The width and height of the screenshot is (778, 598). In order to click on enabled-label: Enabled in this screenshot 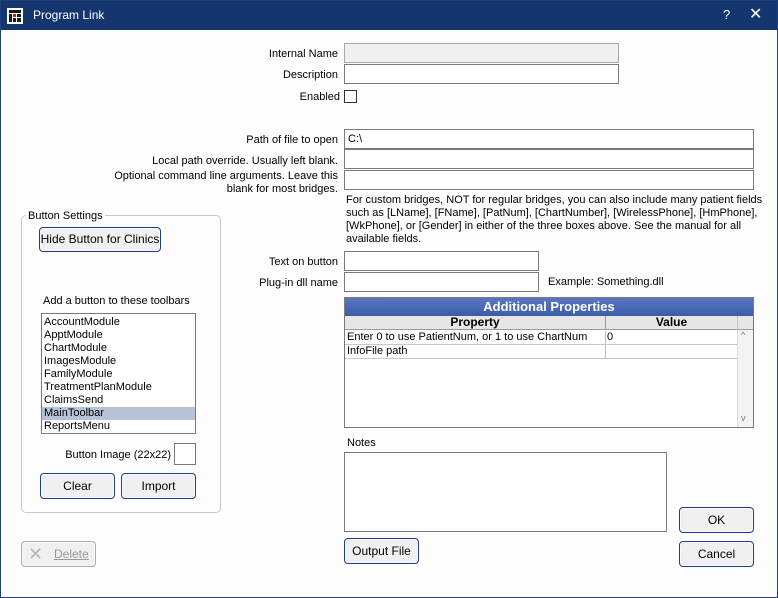, I will do `click(319, 97)`.